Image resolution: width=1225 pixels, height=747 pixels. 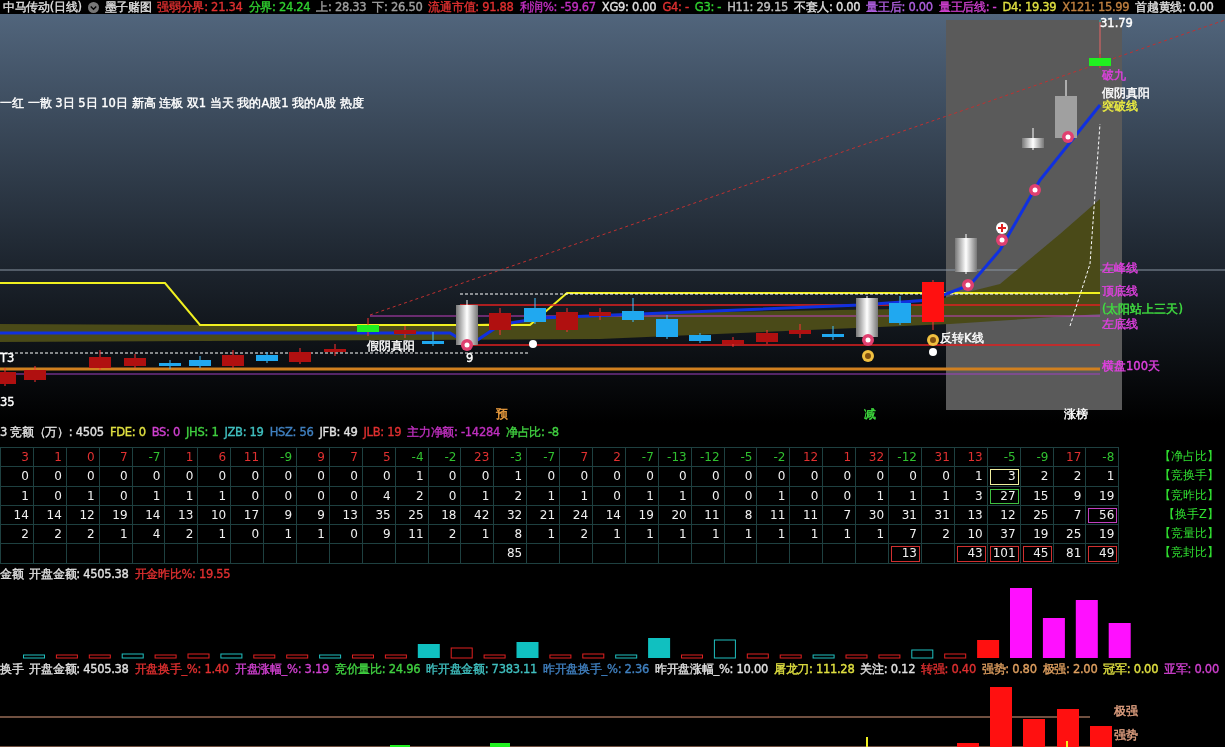 I want to click on table-cell: 56, so click(x=1103, y=515).